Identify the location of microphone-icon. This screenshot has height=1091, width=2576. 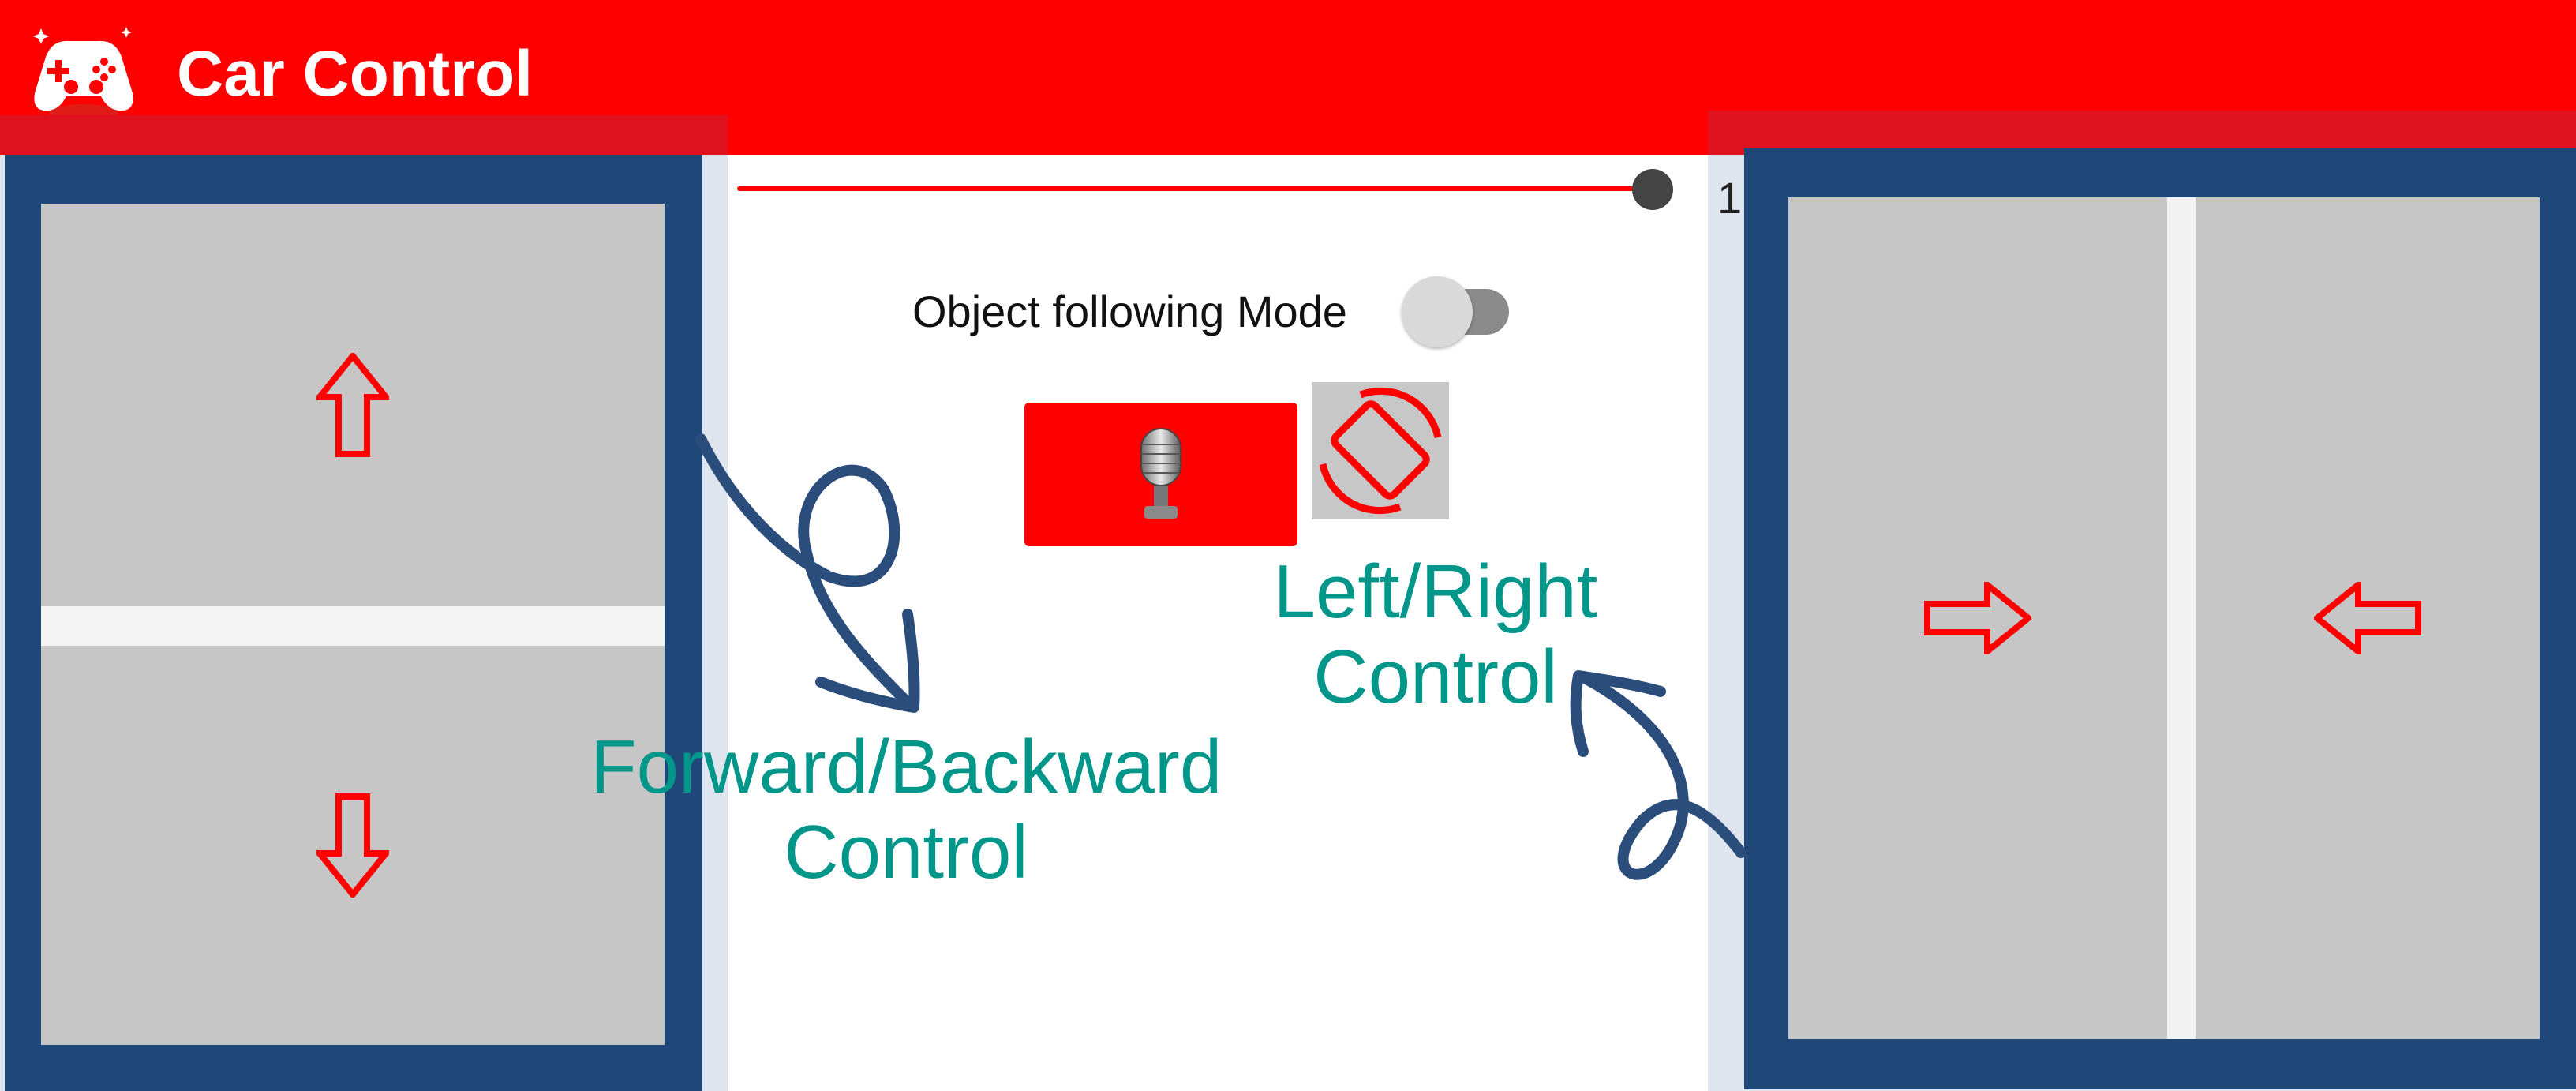
(1160, 473).